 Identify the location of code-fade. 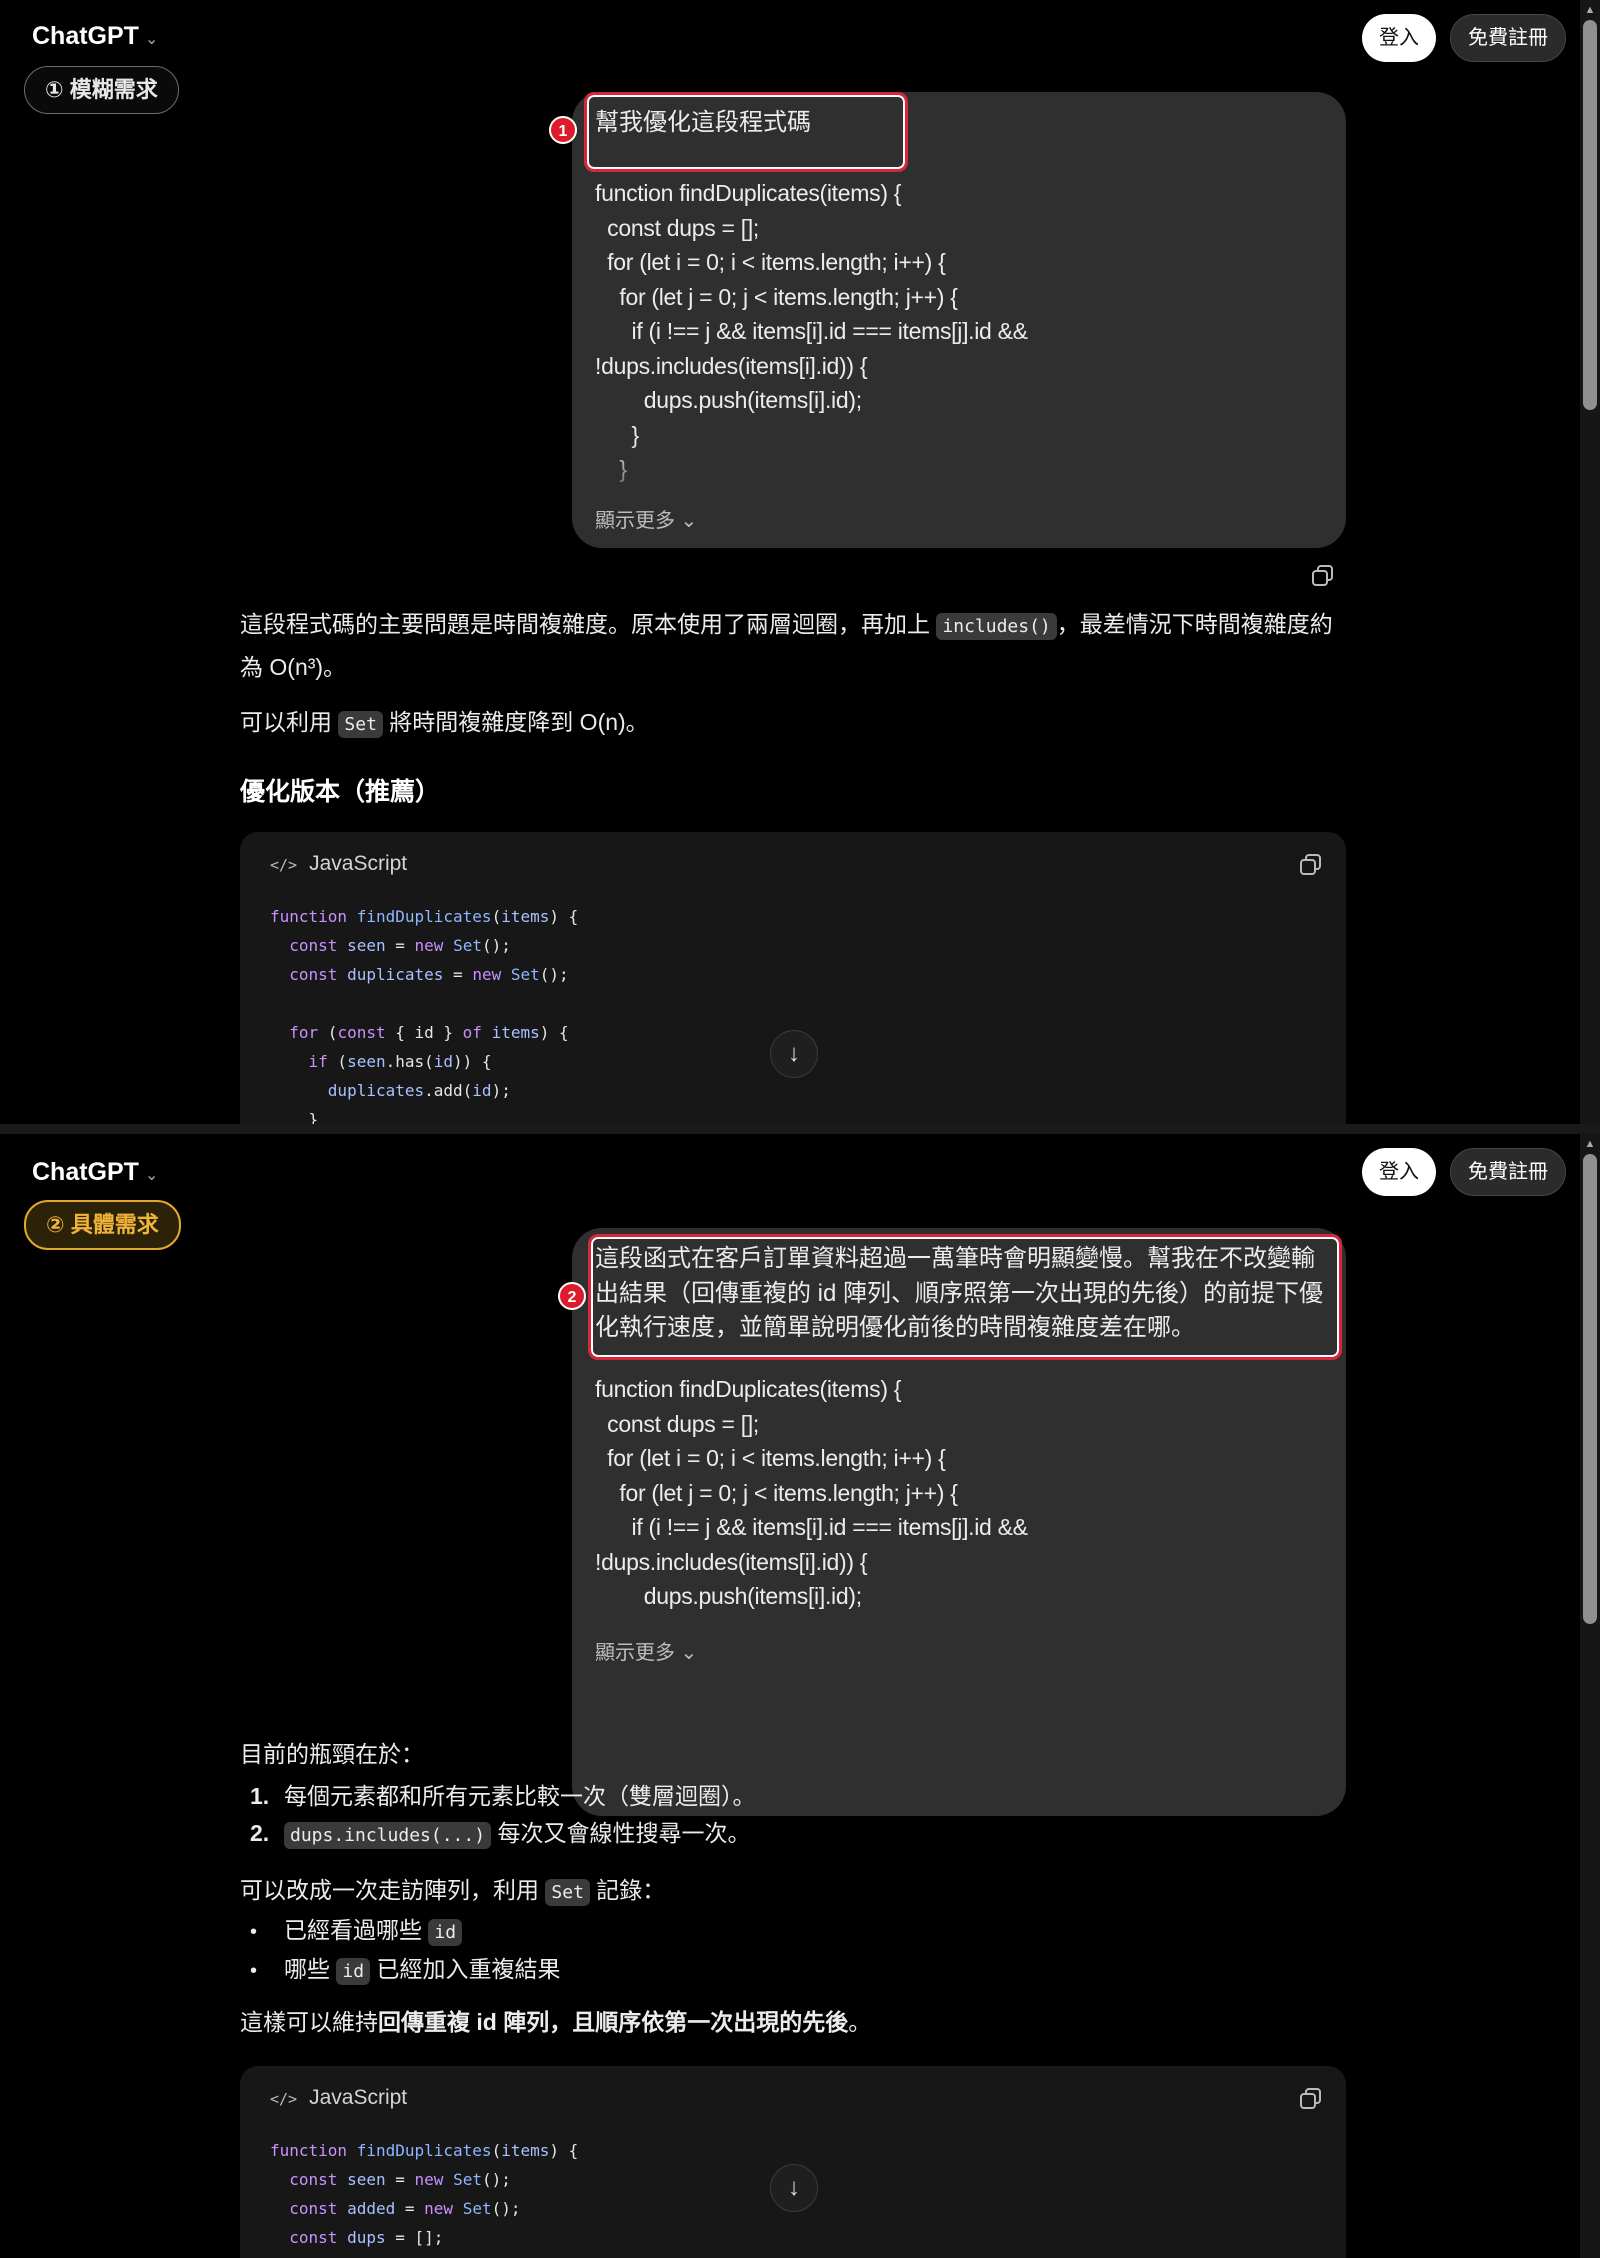
(959, 475).